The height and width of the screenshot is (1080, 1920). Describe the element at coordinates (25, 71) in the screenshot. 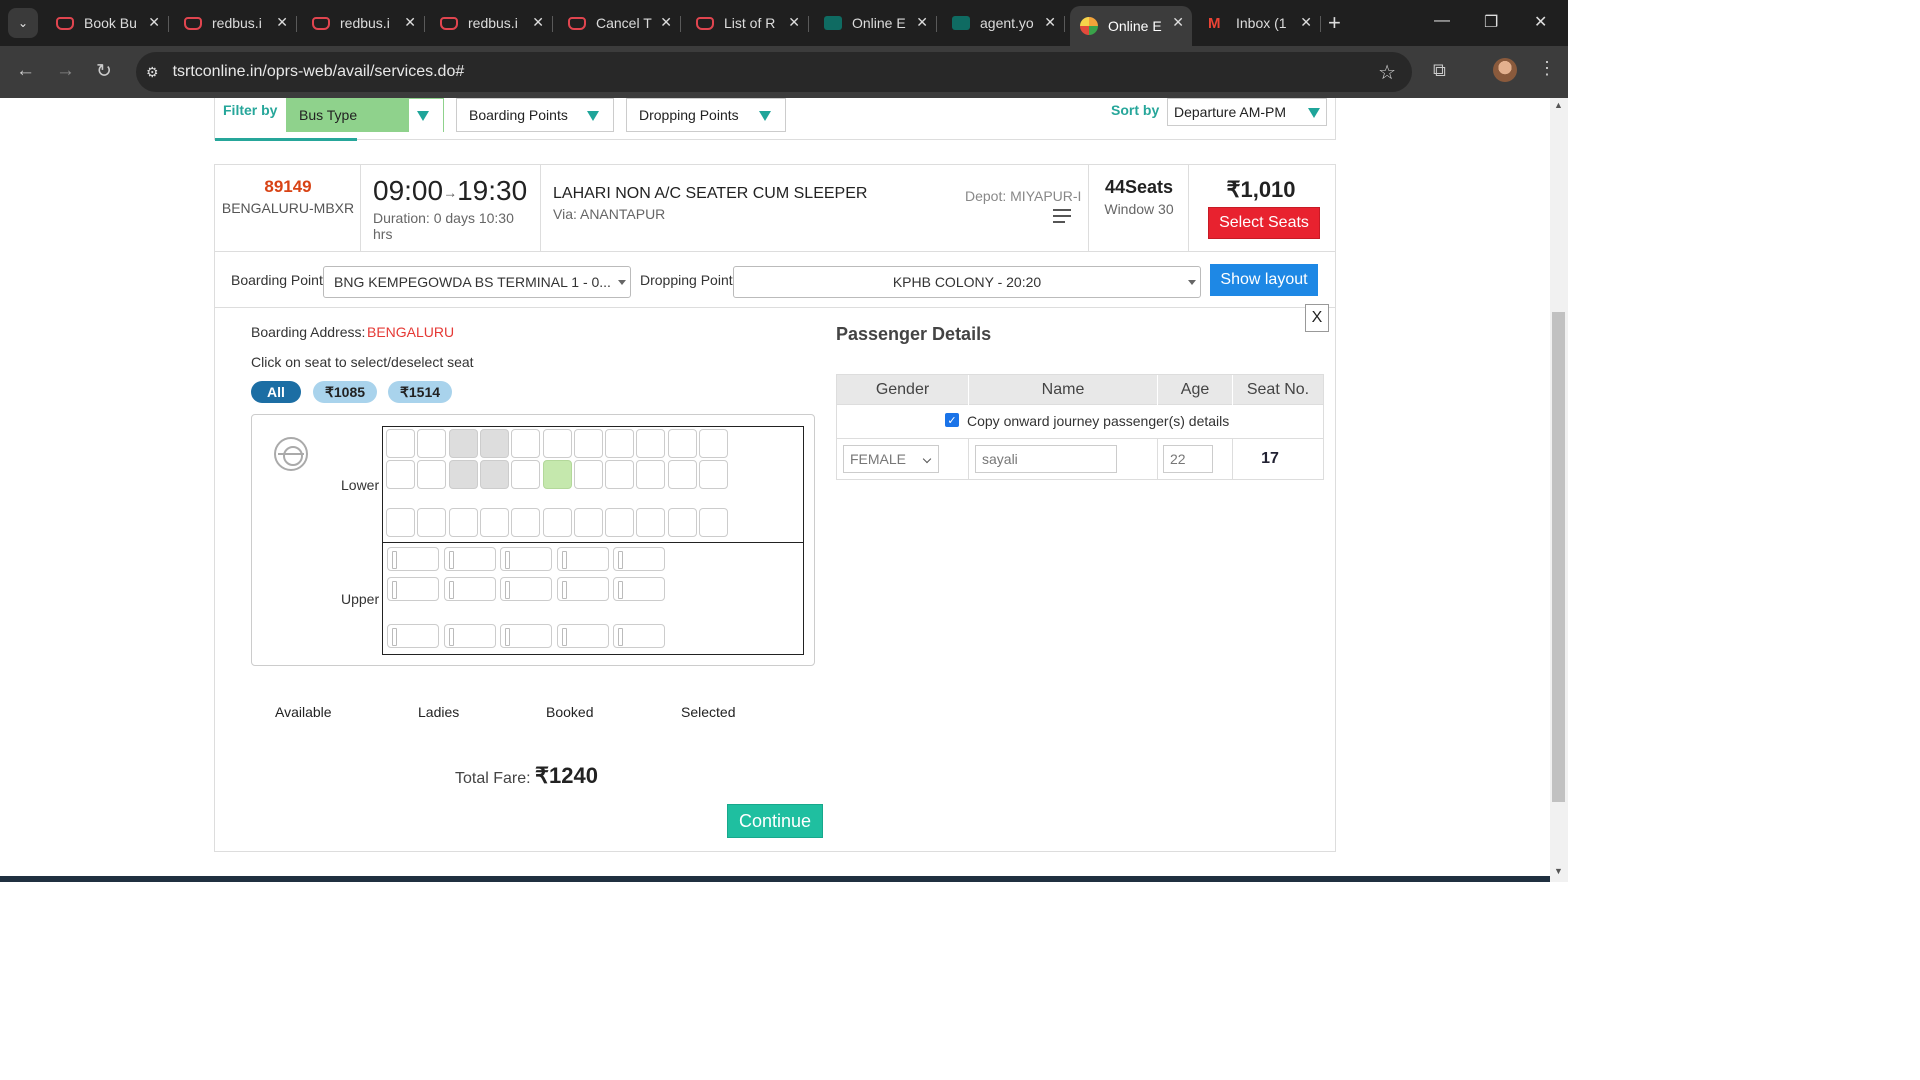

I see `back-icon: ←` at that location.